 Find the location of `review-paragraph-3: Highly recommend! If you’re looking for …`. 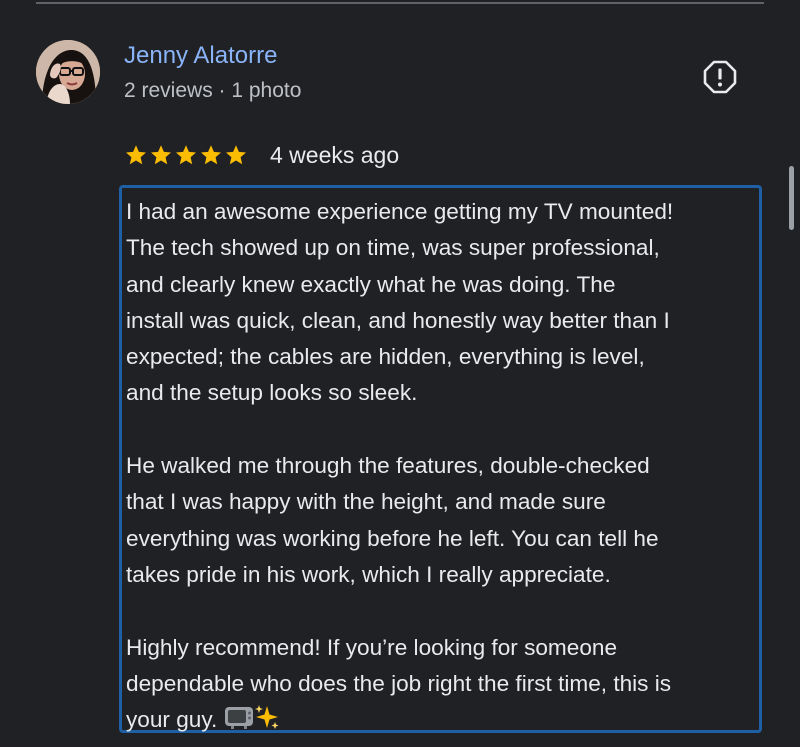

review-paragraph-3: Highly recommend! If you’re looking for … is located at coordinates (442, 686).